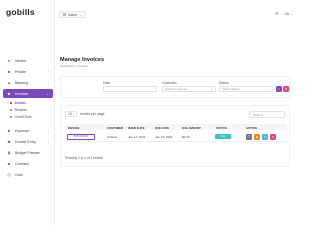 This screenshot has height=240, width=320. I want to click on chart-icon: ▮, so click(9, 152).